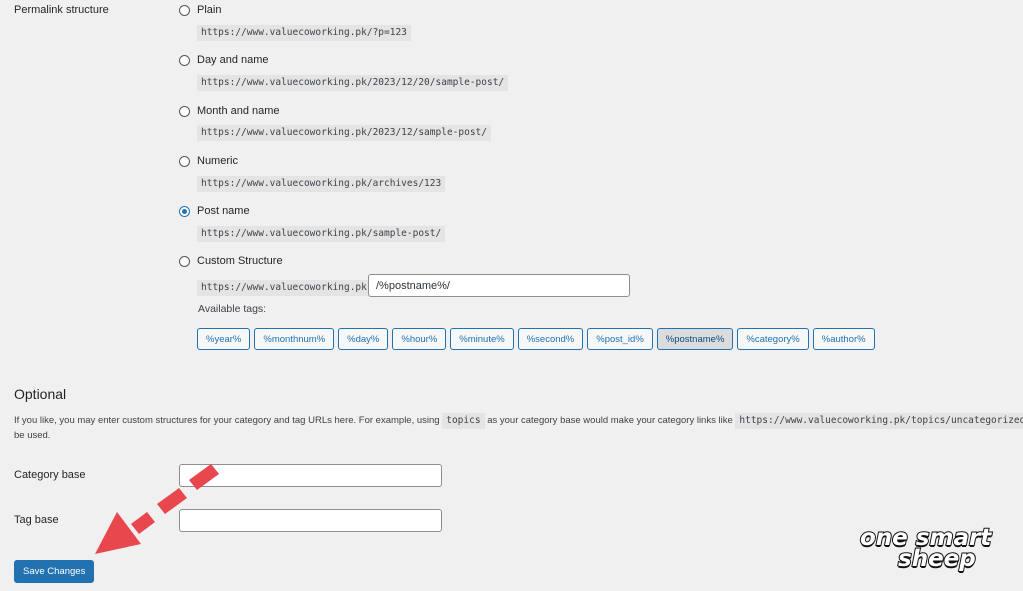 The height and width of the screenshot is (591, 1023). I want to click on custom-structure-value: /%postname%/, so click(413, 285).